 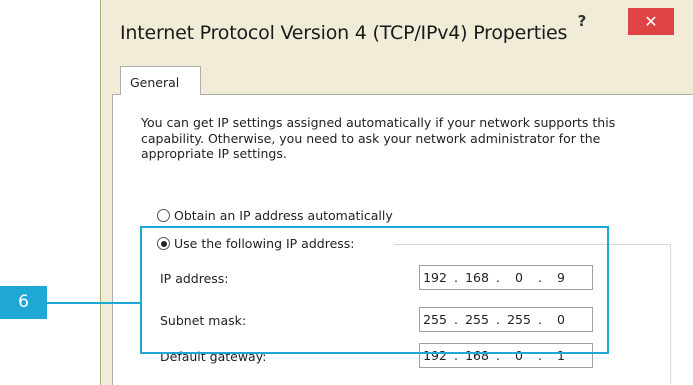 I want to click on close-icon: ✕, so click(x=651, y=21).